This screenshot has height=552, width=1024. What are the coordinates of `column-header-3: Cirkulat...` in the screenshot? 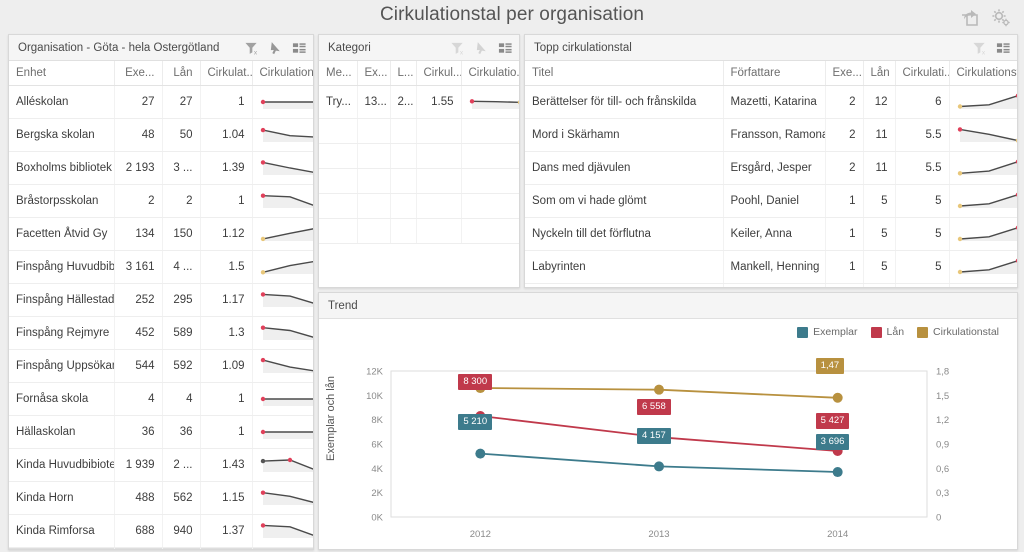 It's located at (226, 73).